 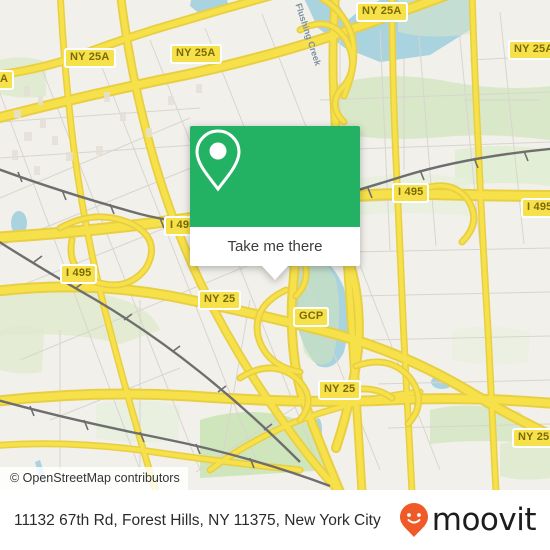 What do you see at coordinates (484, 519) in the screenshot?
I see `moovit-wordmark: moovit` at bounding box center [484, 519].